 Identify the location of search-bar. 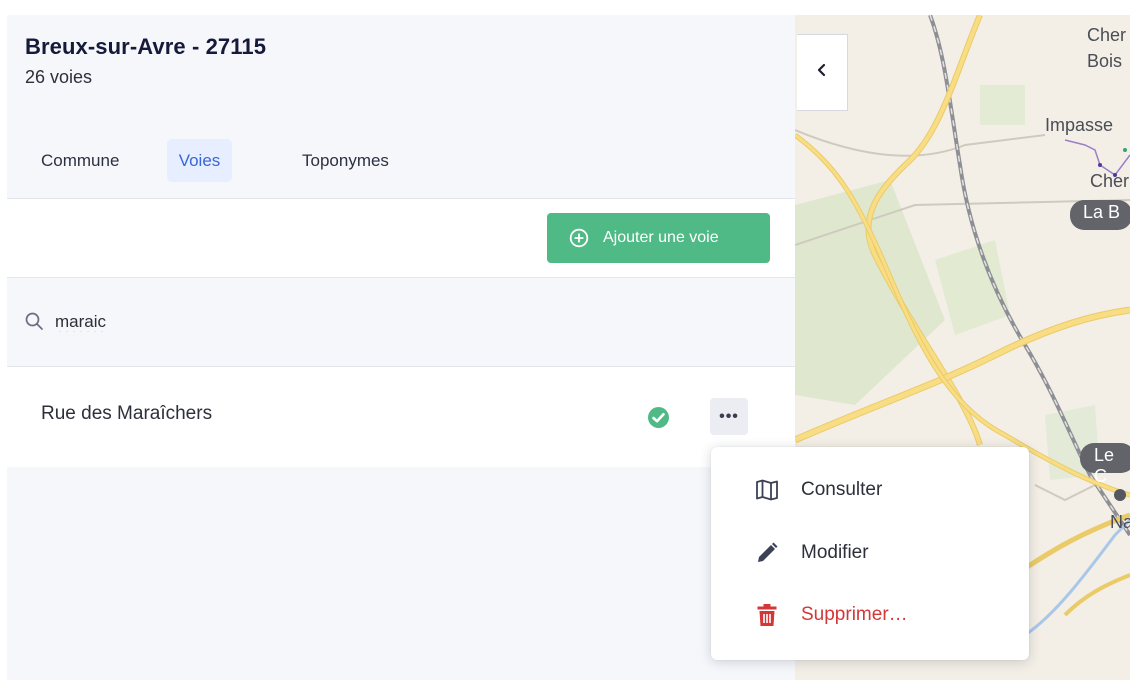
(401, 322).